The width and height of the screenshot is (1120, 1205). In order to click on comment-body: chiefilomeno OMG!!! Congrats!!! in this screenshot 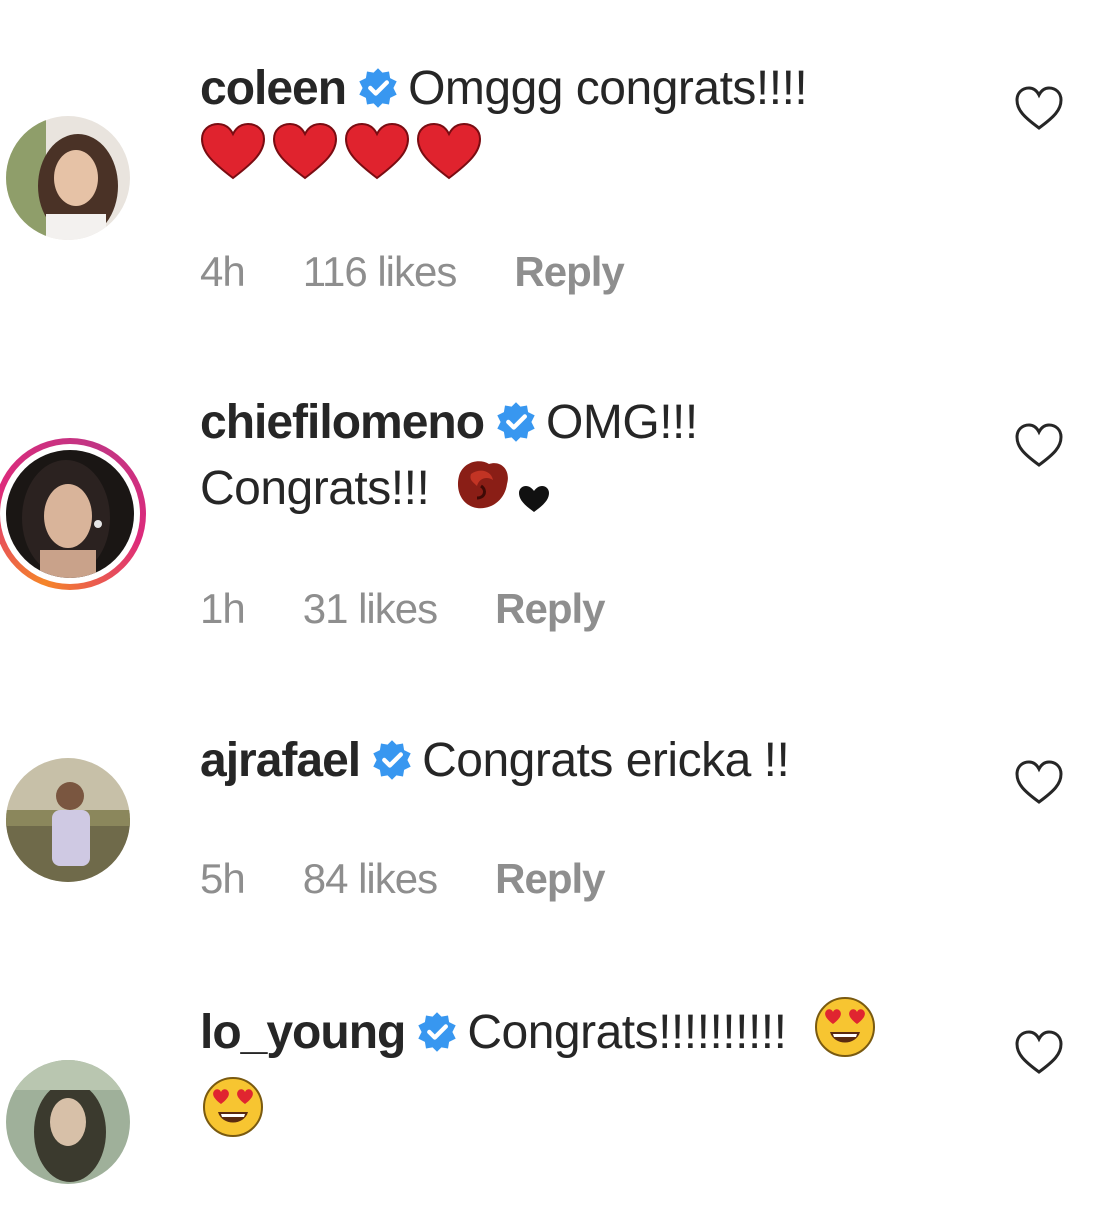, I will do `click(580, 461)`.